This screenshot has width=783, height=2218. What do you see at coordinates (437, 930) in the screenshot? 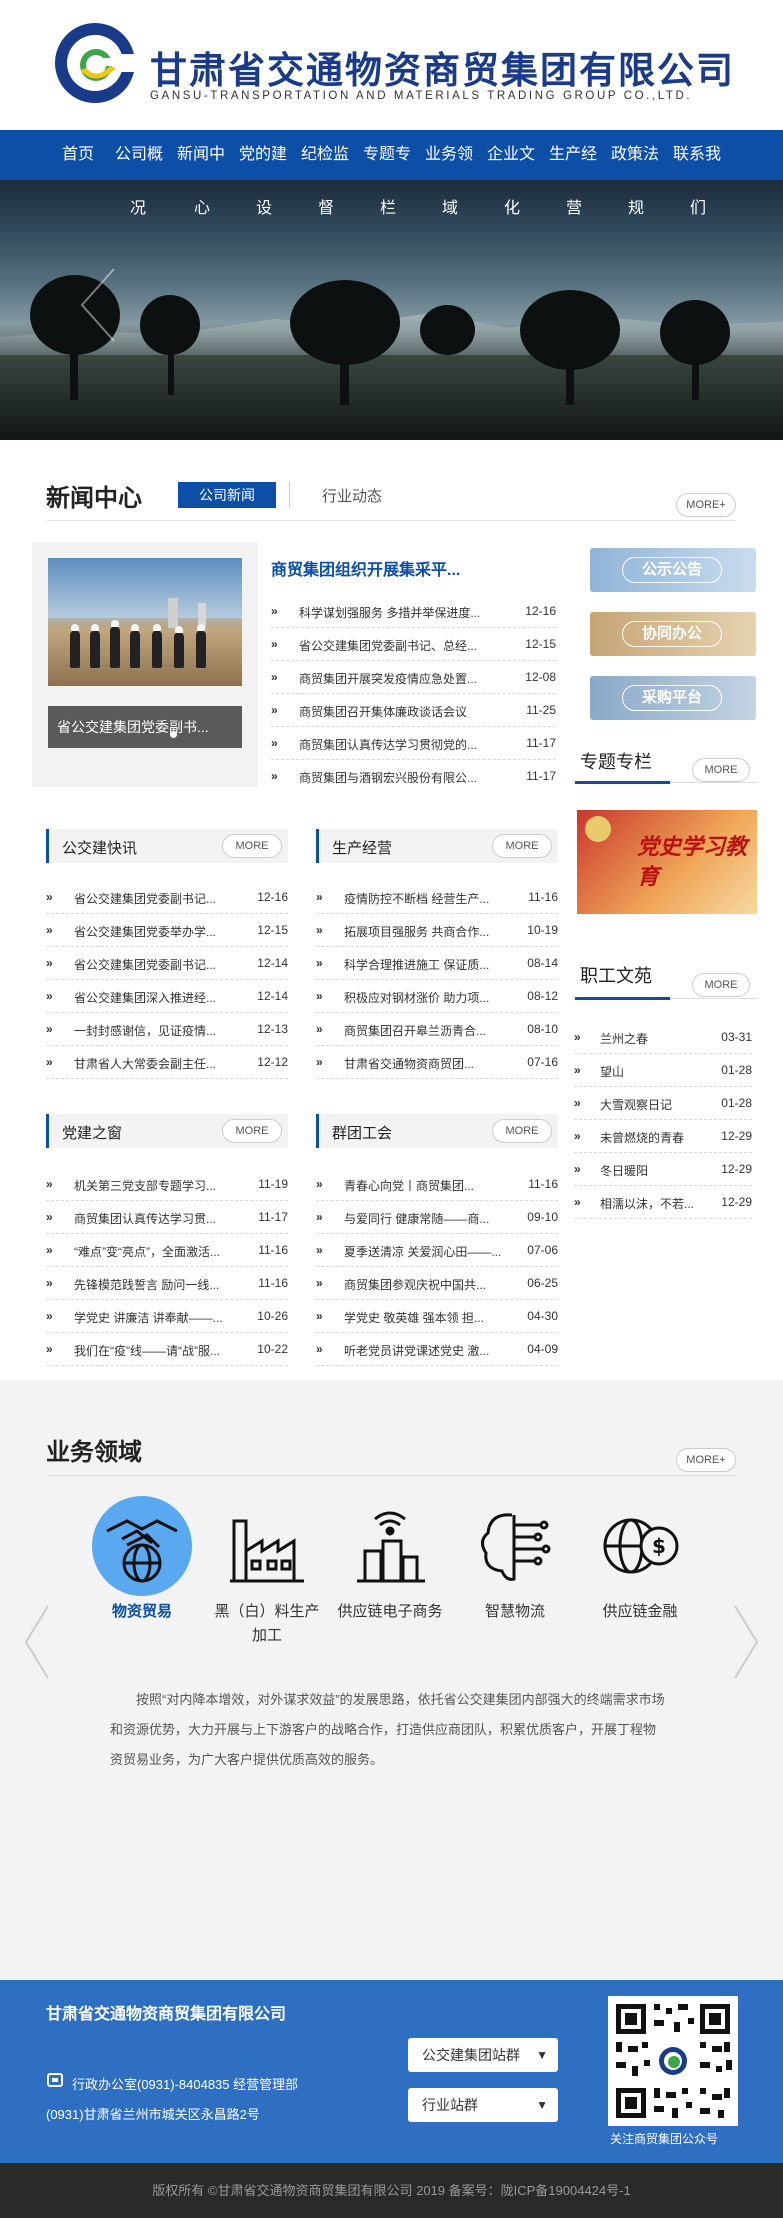
I see `block-list-item: » 拓展项目强服务 共商合作... 10-19` at bounding box center [437, 930].